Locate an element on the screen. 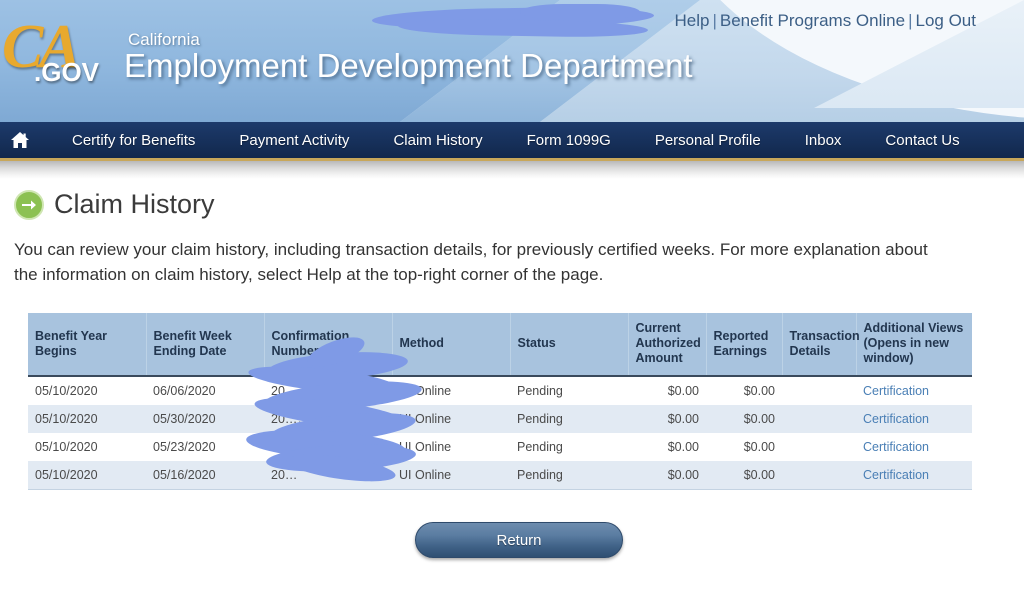 The image size is (1024, 597). return-button: Return is located at coordinates (519, 540).